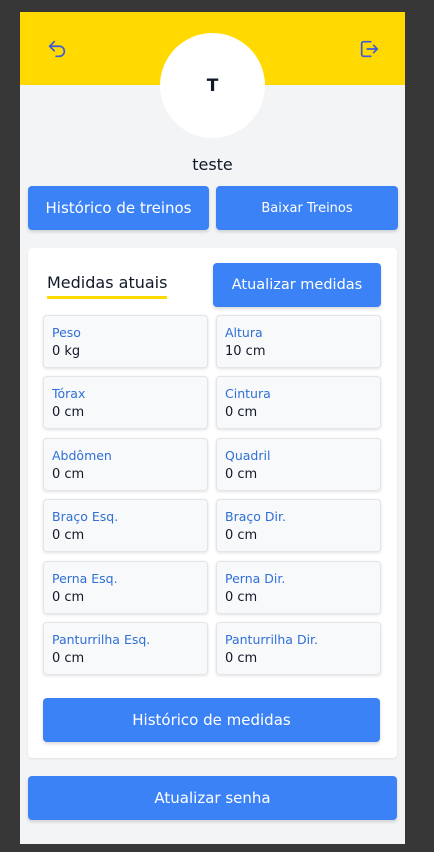 The image size is (434, 852). Describe the element at coordinates (298, 648) in the screenshot. I see `measure-panturrilha-dir: Panturrilha Dir. 0 cm` at that location.